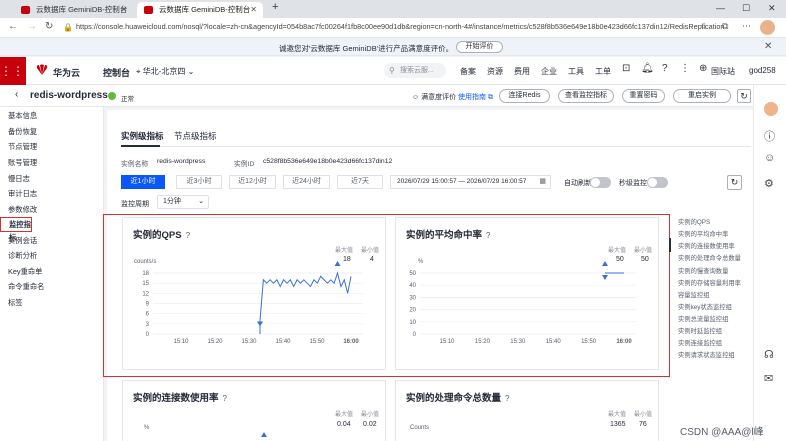 The width and height of the screenshot is (786, 441). Describe the element at coordinates (769, 136) in the screenshot. I see `help-circle-icon: ⓘ` at that location.